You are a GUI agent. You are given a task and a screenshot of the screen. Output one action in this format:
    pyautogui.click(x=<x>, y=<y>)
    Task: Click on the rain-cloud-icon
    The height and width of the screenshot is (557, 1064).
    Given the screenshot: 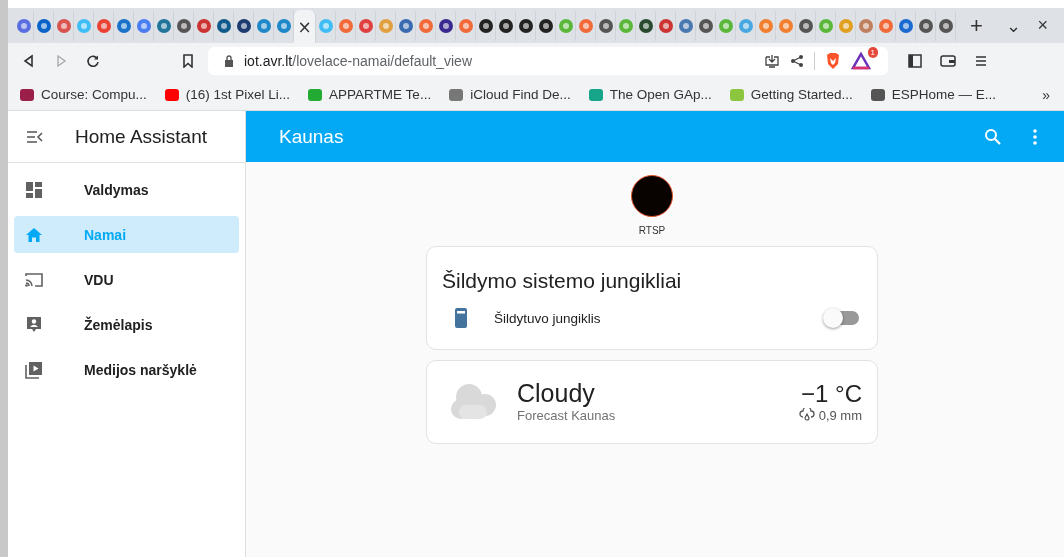 What is the action you would take?
    pyautogui.click(x=806, y=415)
    